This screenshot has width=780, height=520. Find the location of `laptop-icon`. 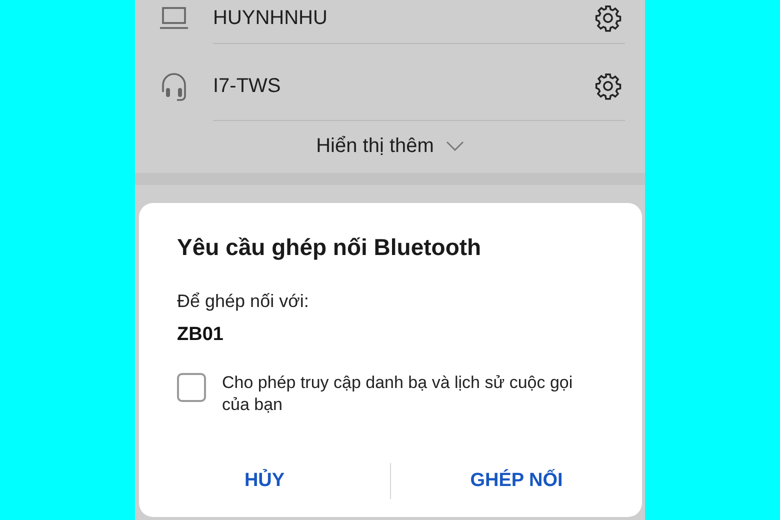

laptop-icon is located at coordinates (174, 18).